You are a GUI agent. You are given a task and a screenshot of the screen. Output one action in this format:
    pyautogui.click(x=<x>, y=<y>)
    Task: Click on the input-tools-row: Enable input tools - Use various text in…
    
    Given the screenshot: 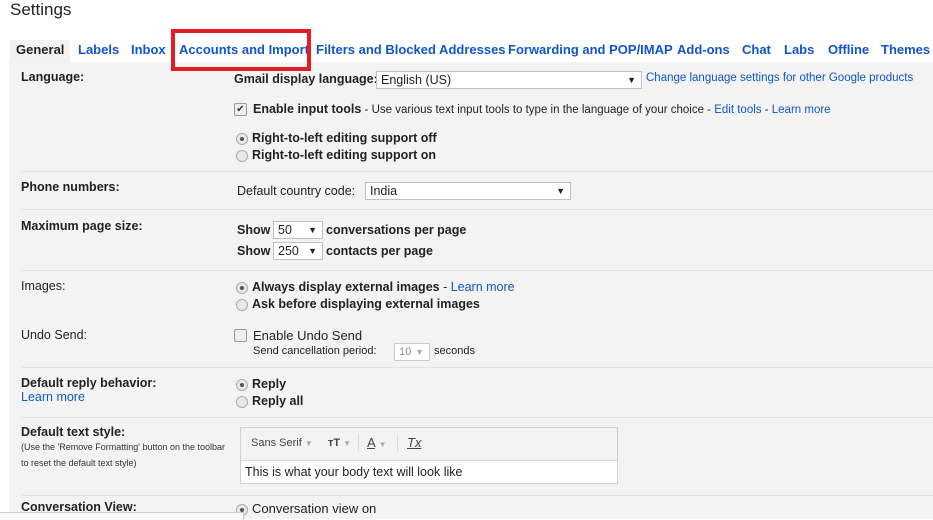 What is the action you would take?
    pyautogui.click(x=542, y=109)
    